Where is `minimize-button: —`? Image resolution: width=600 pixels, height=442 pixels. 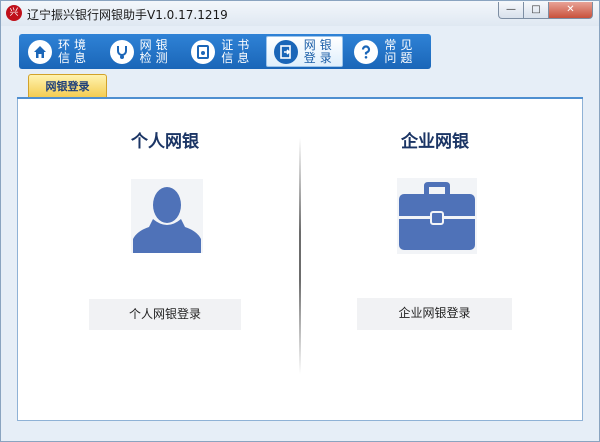 minimize-button: — is located at coordinates (511, 10).